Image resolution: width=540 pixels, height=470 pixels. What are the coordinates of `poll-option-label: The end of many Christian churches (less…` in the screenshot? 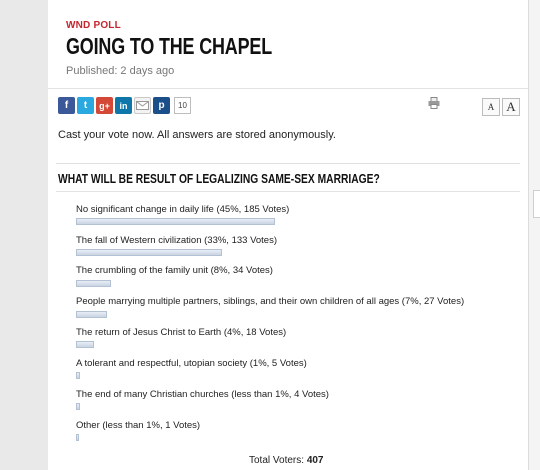 It's located at (202, 394).